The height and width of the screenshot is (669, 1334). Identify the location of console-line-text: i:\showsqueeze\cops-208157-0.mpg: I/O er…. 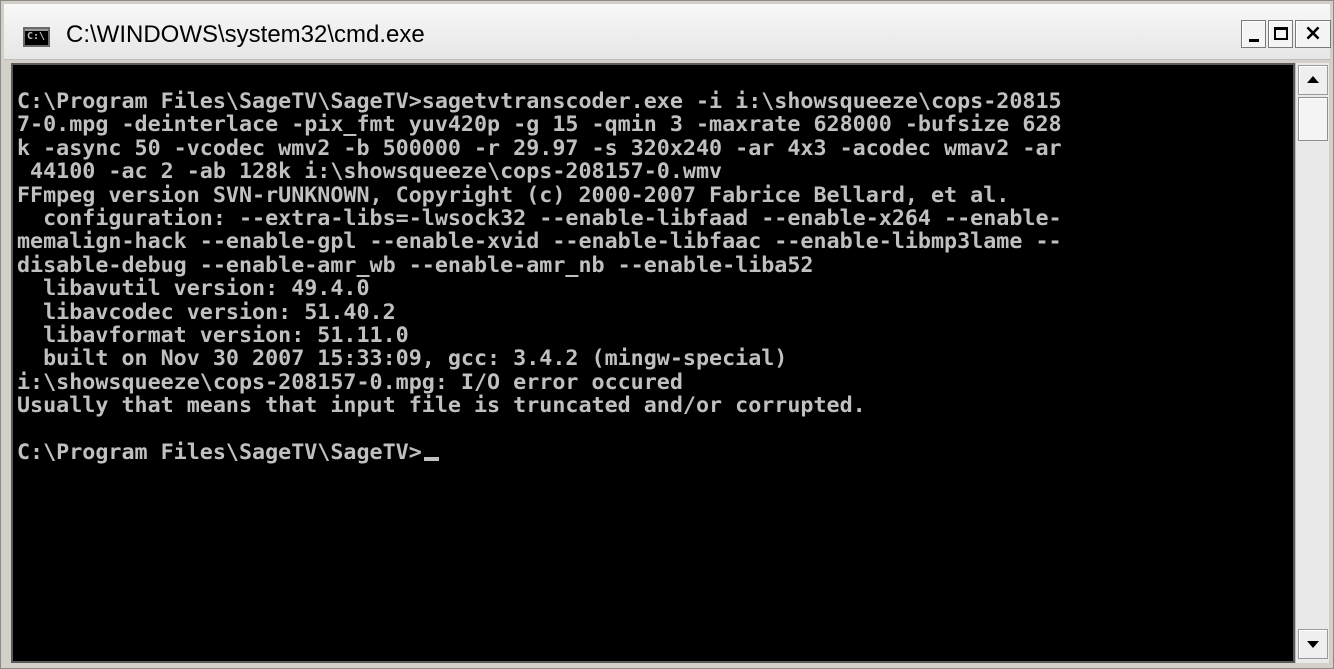
(350, 382).